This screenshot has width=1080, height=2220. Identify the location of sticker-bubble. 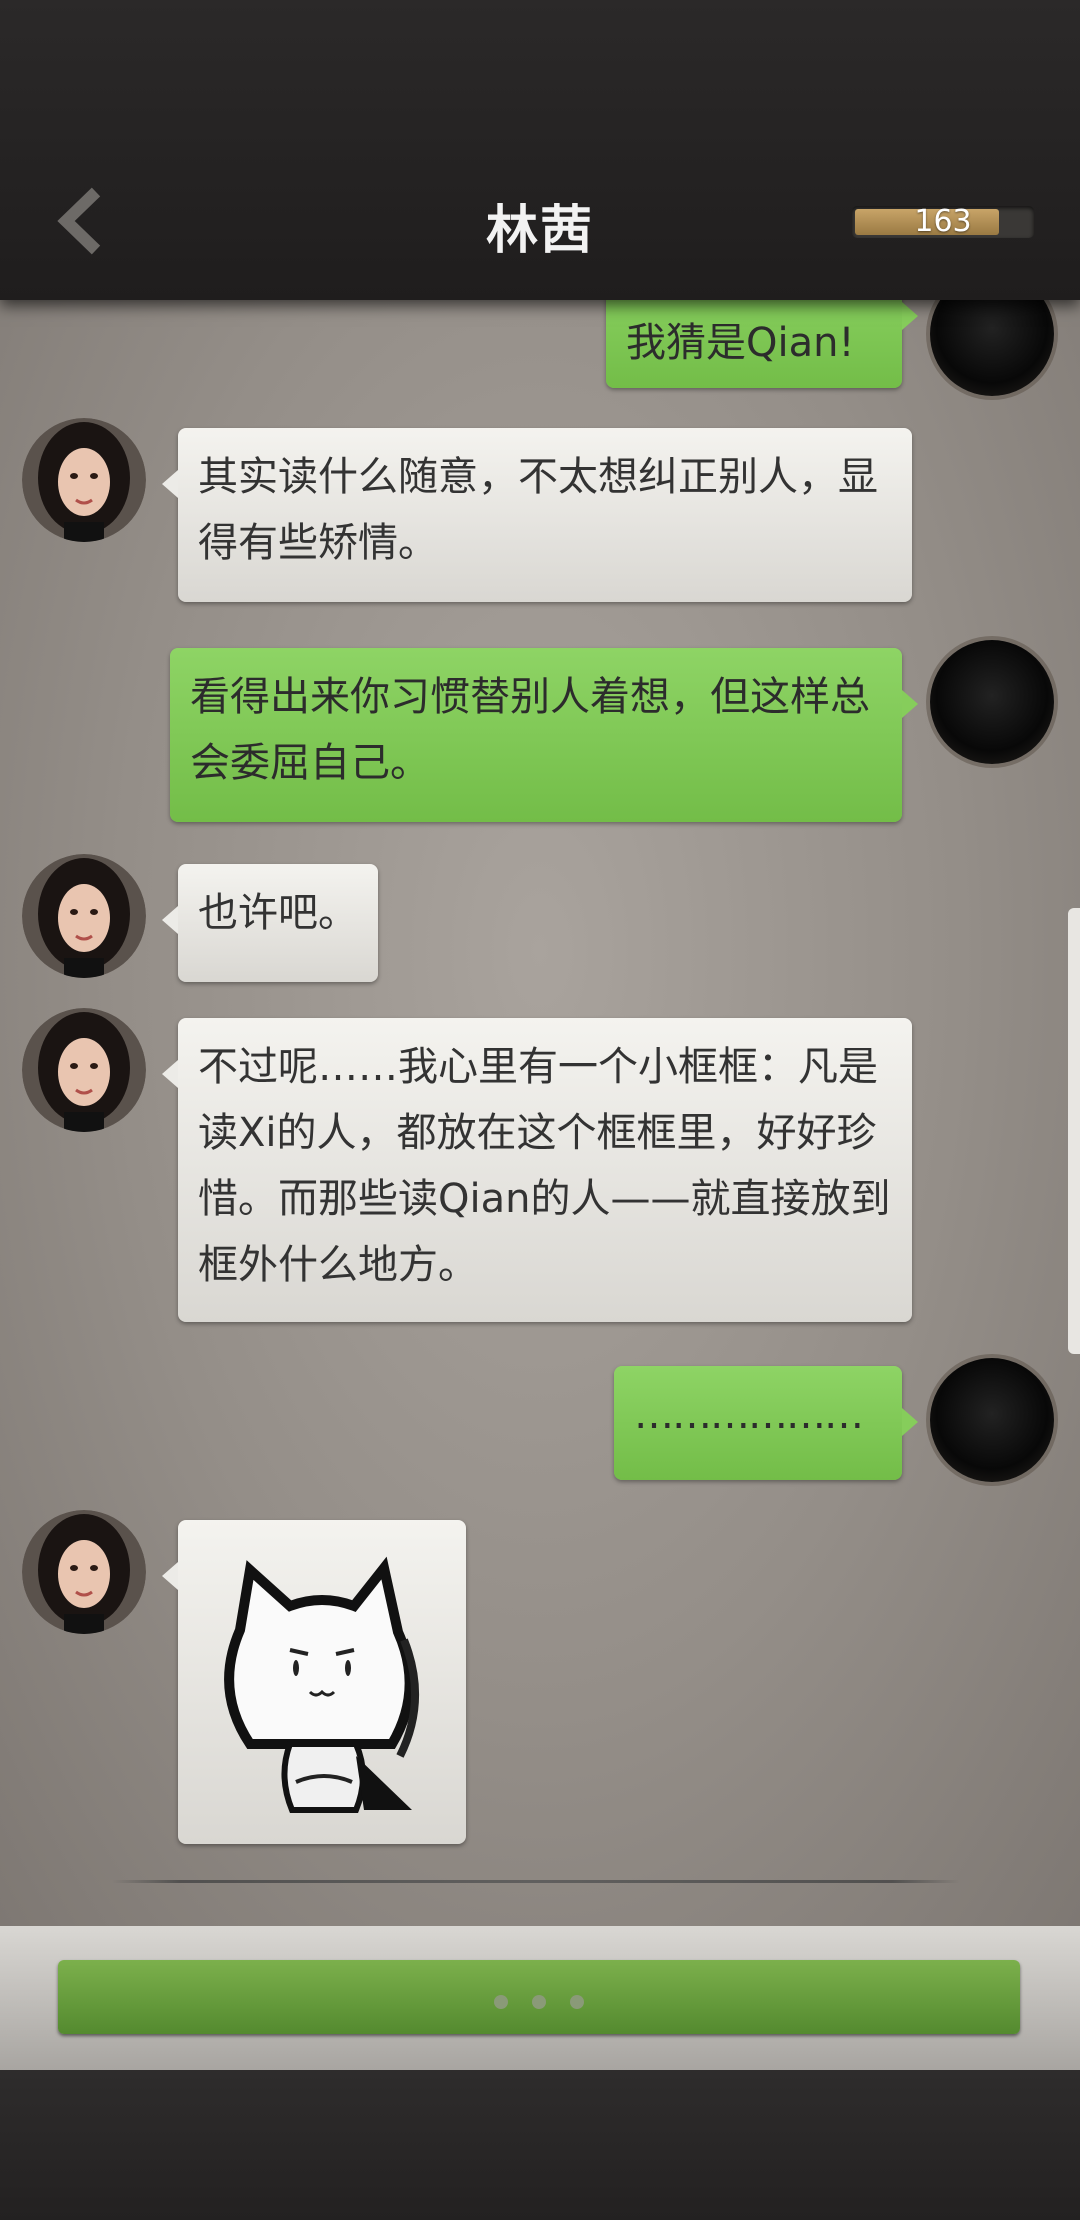
(314, 1682).